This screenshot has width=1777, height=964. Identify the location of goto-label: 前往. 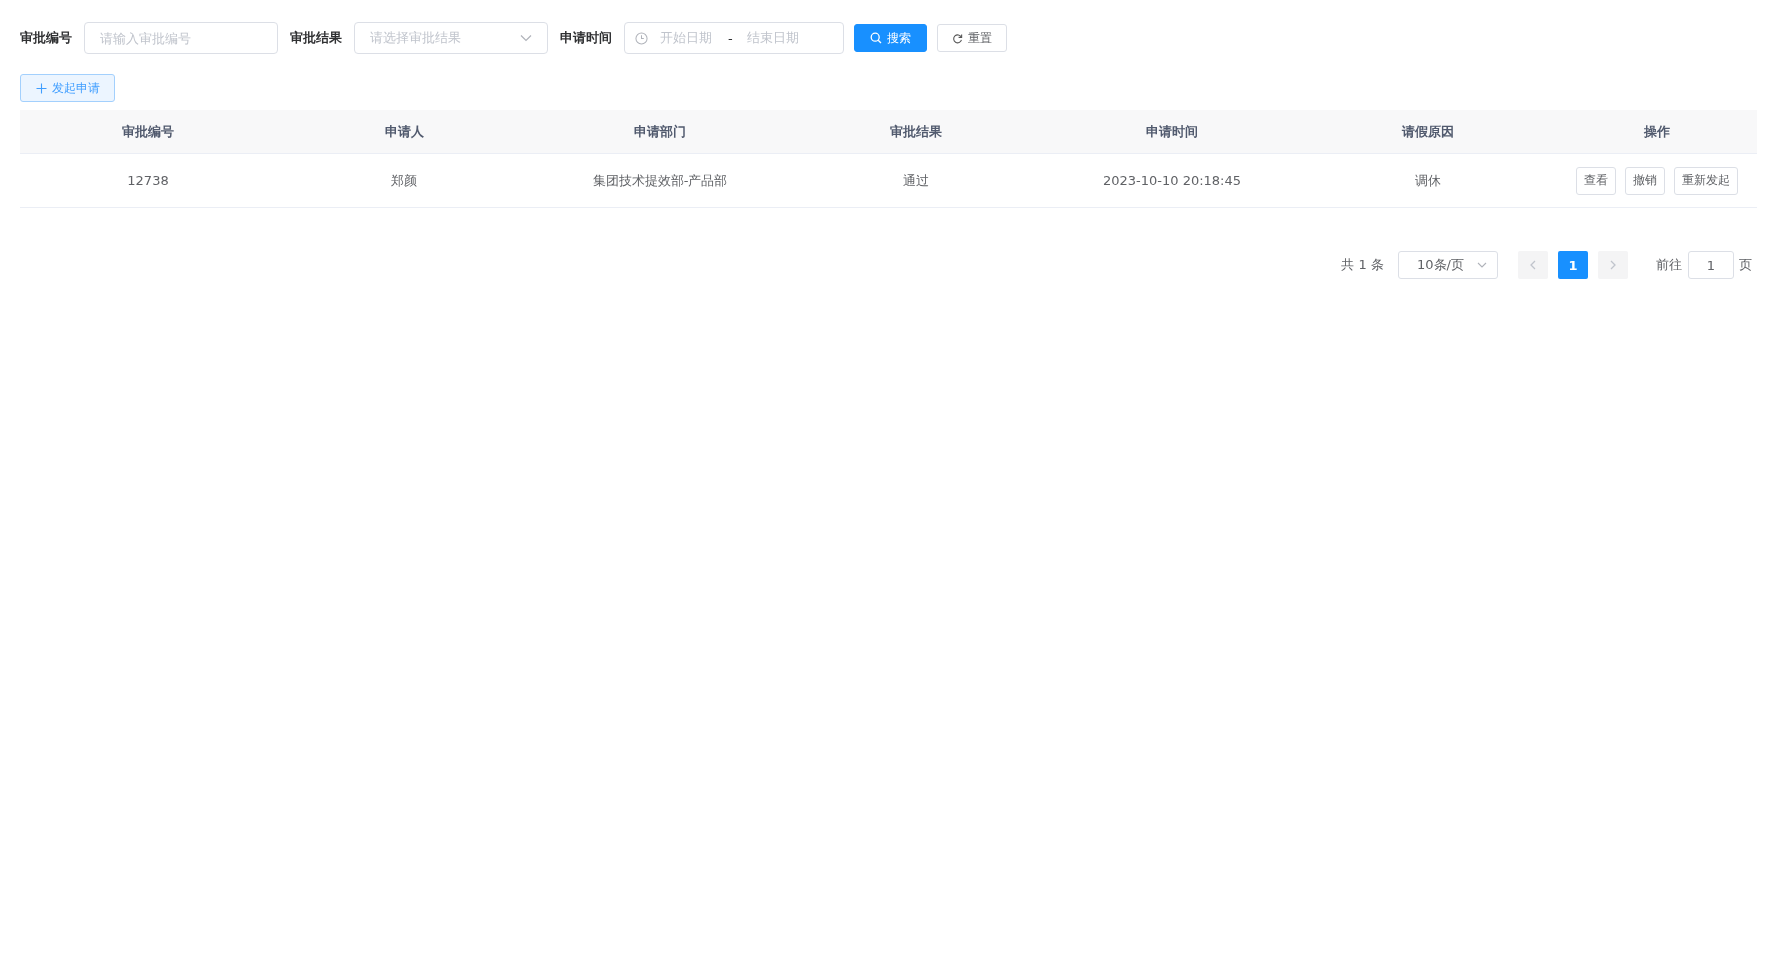
(1669, 265).